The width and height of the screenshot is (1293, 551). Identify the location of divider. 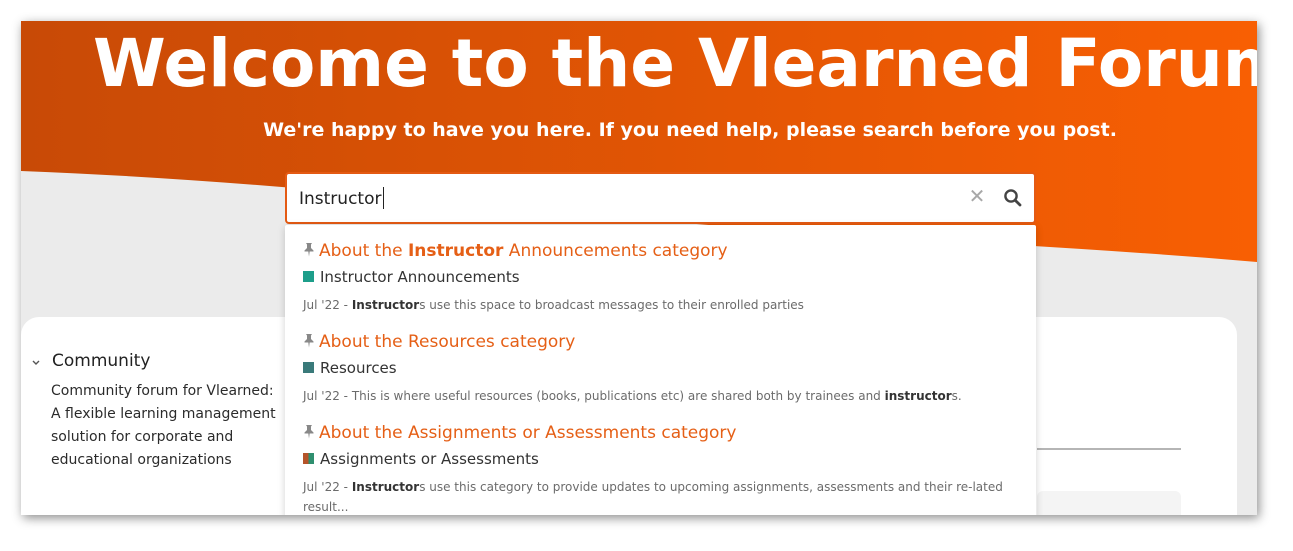
(1109, 449).